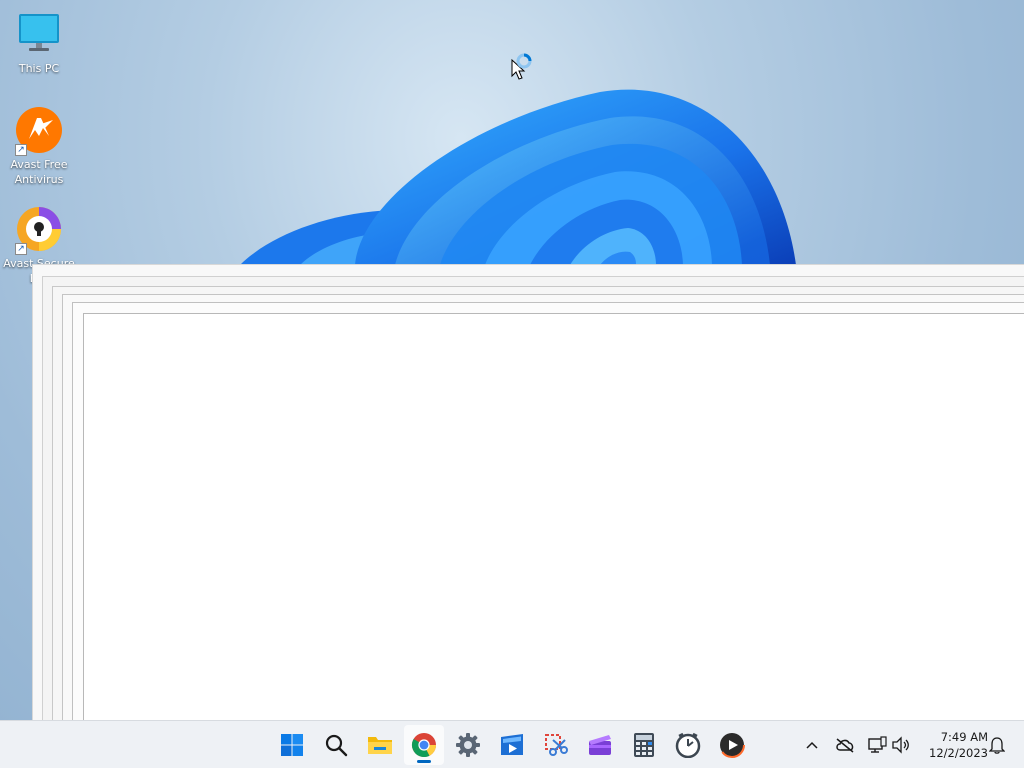  I want to click on search-icon, so click(336, 745).